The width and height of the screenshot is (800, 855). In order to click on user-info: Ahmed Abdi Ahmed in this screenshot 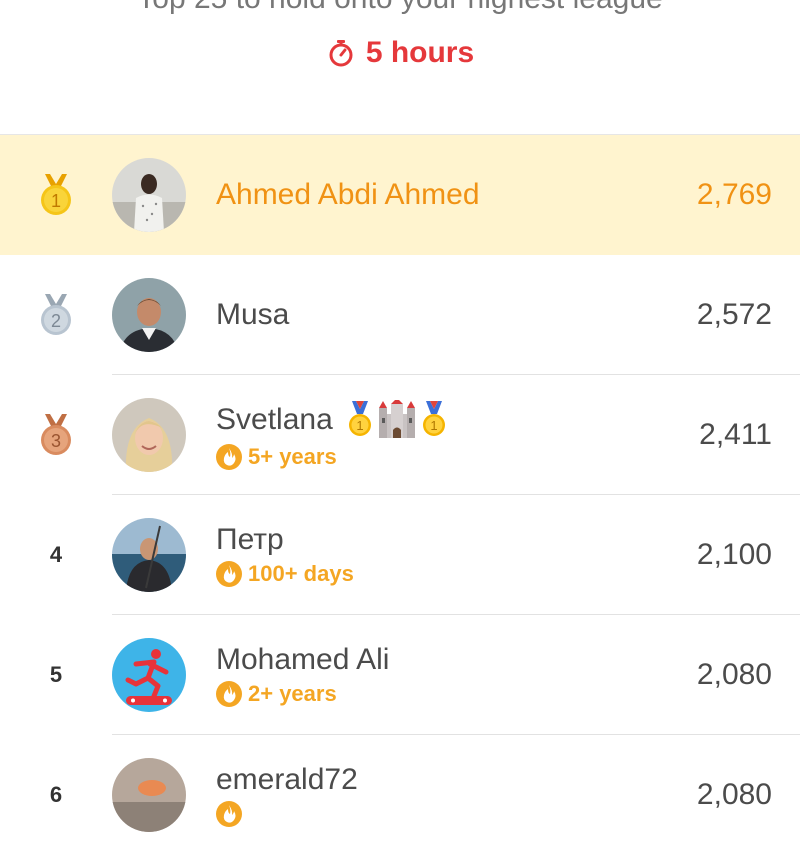, I will do `click(348, 195)`.